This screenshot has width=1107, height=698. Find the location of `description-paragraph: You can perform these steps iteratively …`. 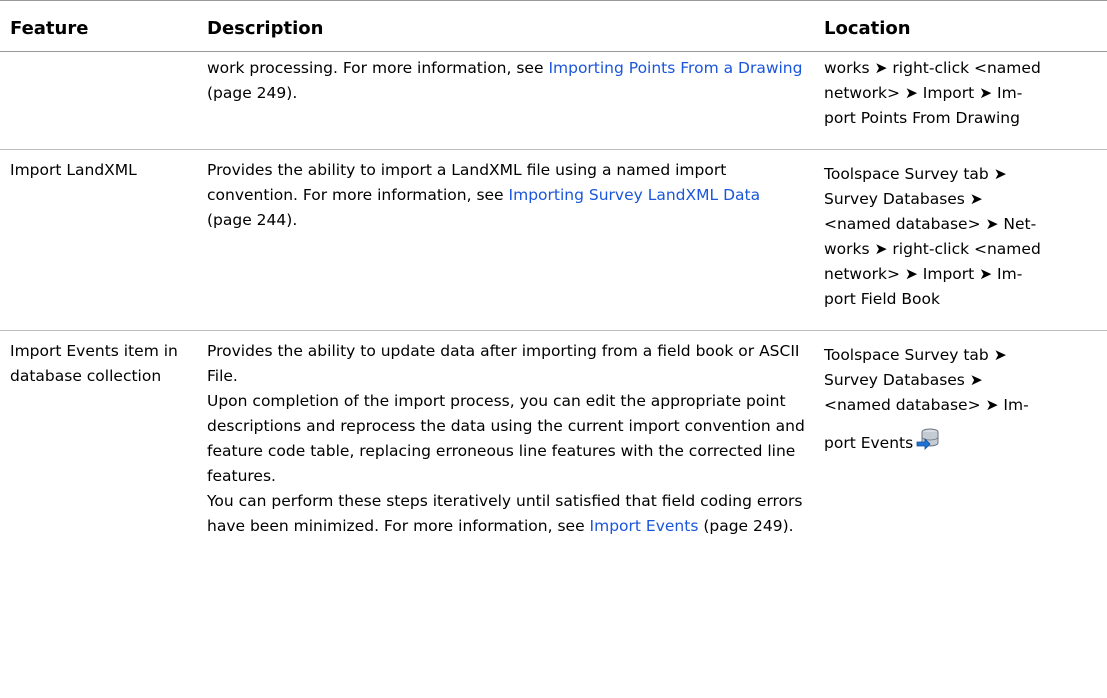

description-paragraph: You can perform these steps iteratively … is located at coordinates (506, 514).